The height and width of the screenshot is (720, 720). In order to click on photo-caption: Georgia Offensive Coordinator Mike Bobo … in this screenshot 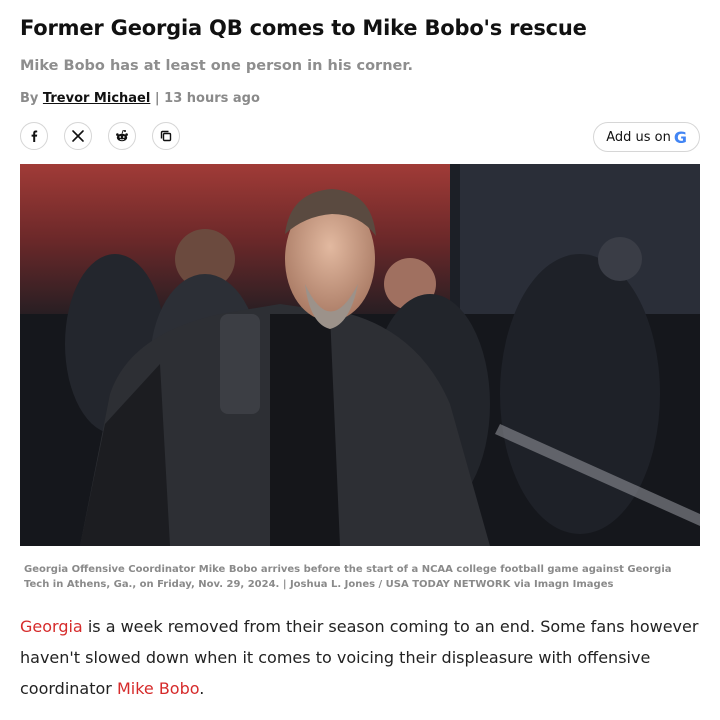, I will do `click(348, 577)`.